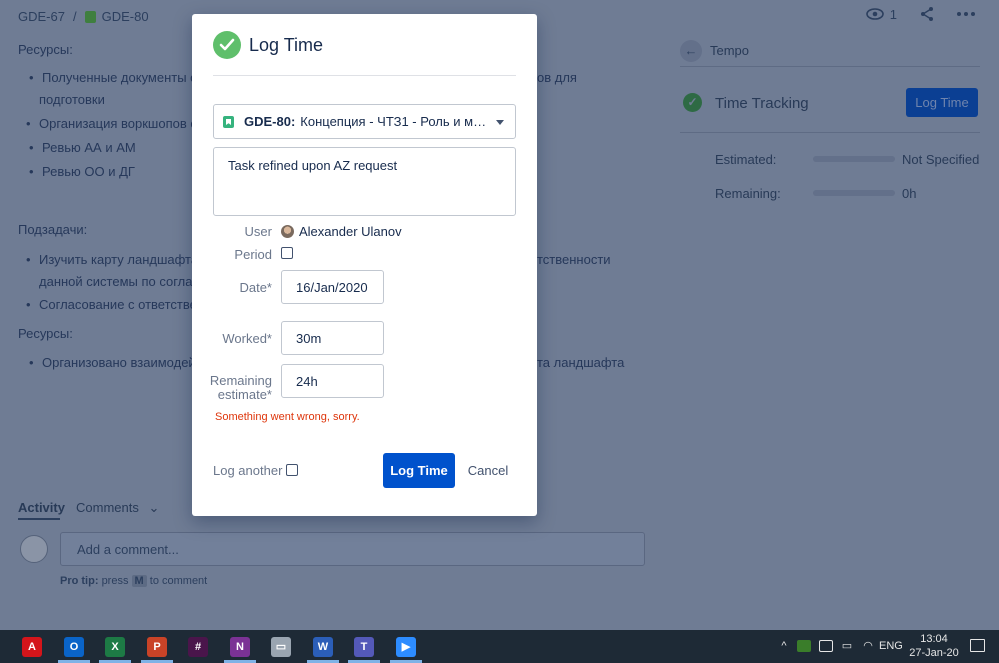  I want to click on issue-key: GDE-80:, so click(270, 121).